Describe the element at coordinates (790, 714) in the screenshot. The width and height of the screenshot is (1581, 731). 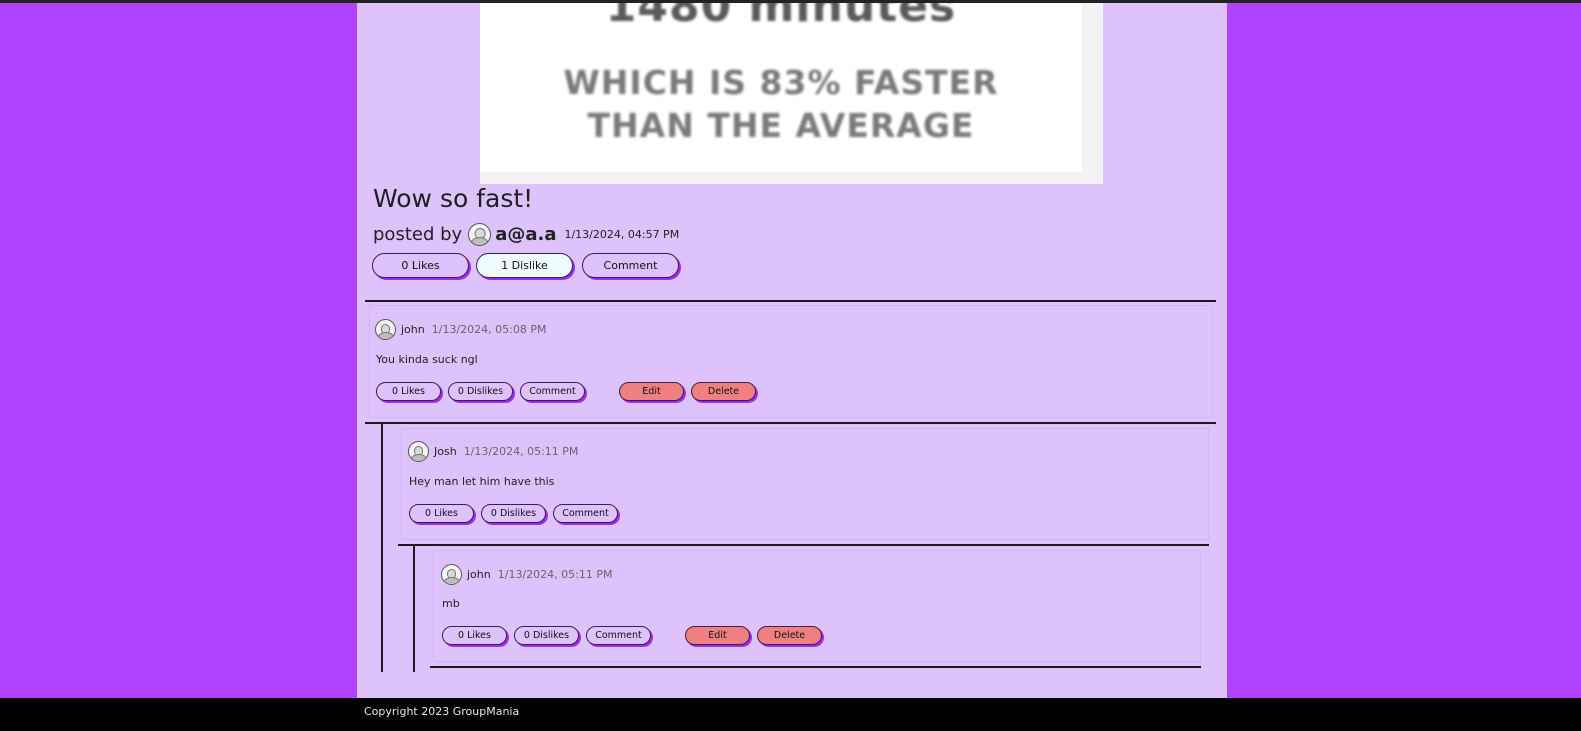
I see `footer: Copyright 2023 GroupMania` at that location.